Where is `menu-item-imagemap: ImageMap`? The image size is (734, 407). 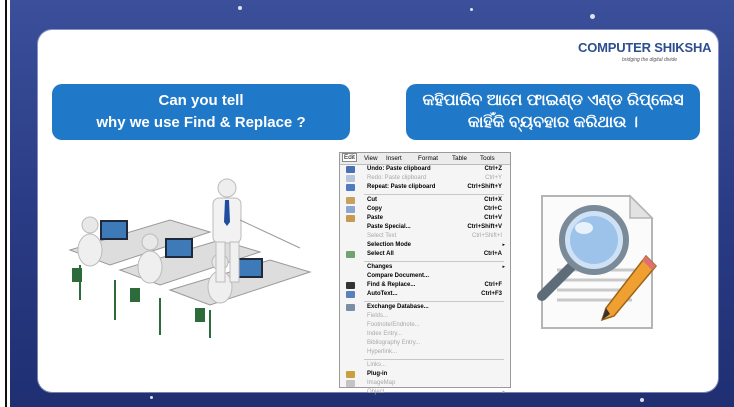 menu-item-imagemap: ImageMap is located at coordinates (425, 384).